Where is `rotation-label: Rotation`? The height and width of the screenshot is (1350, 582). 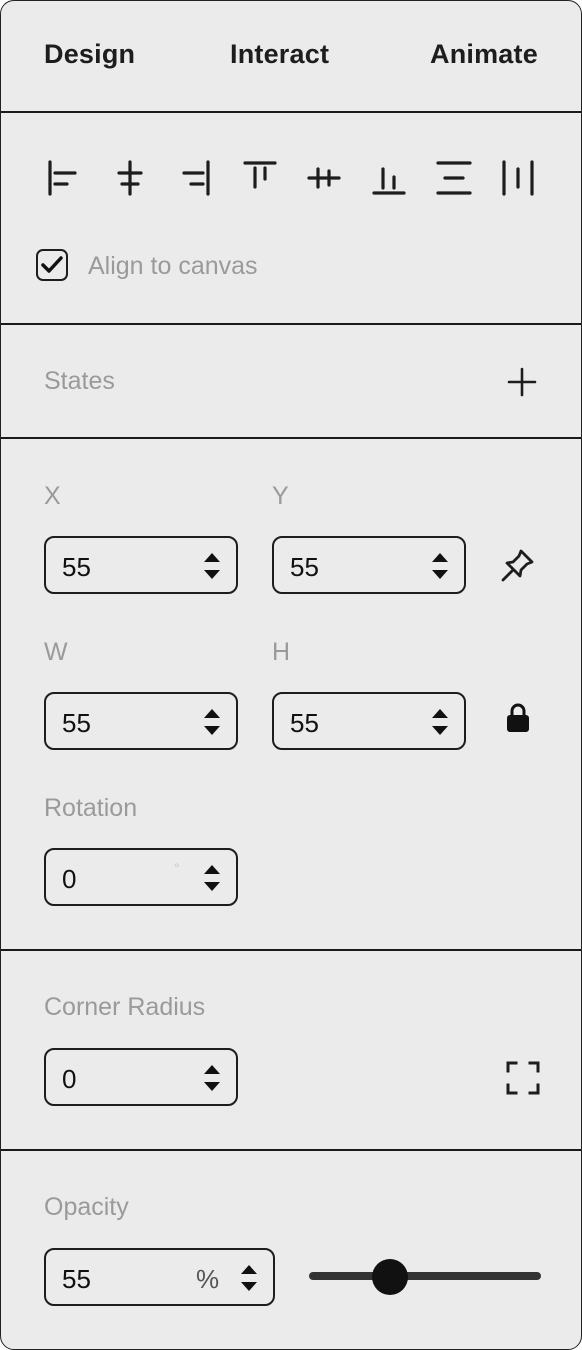 rotation-label: Rotation is located at coordinates (91, 808).